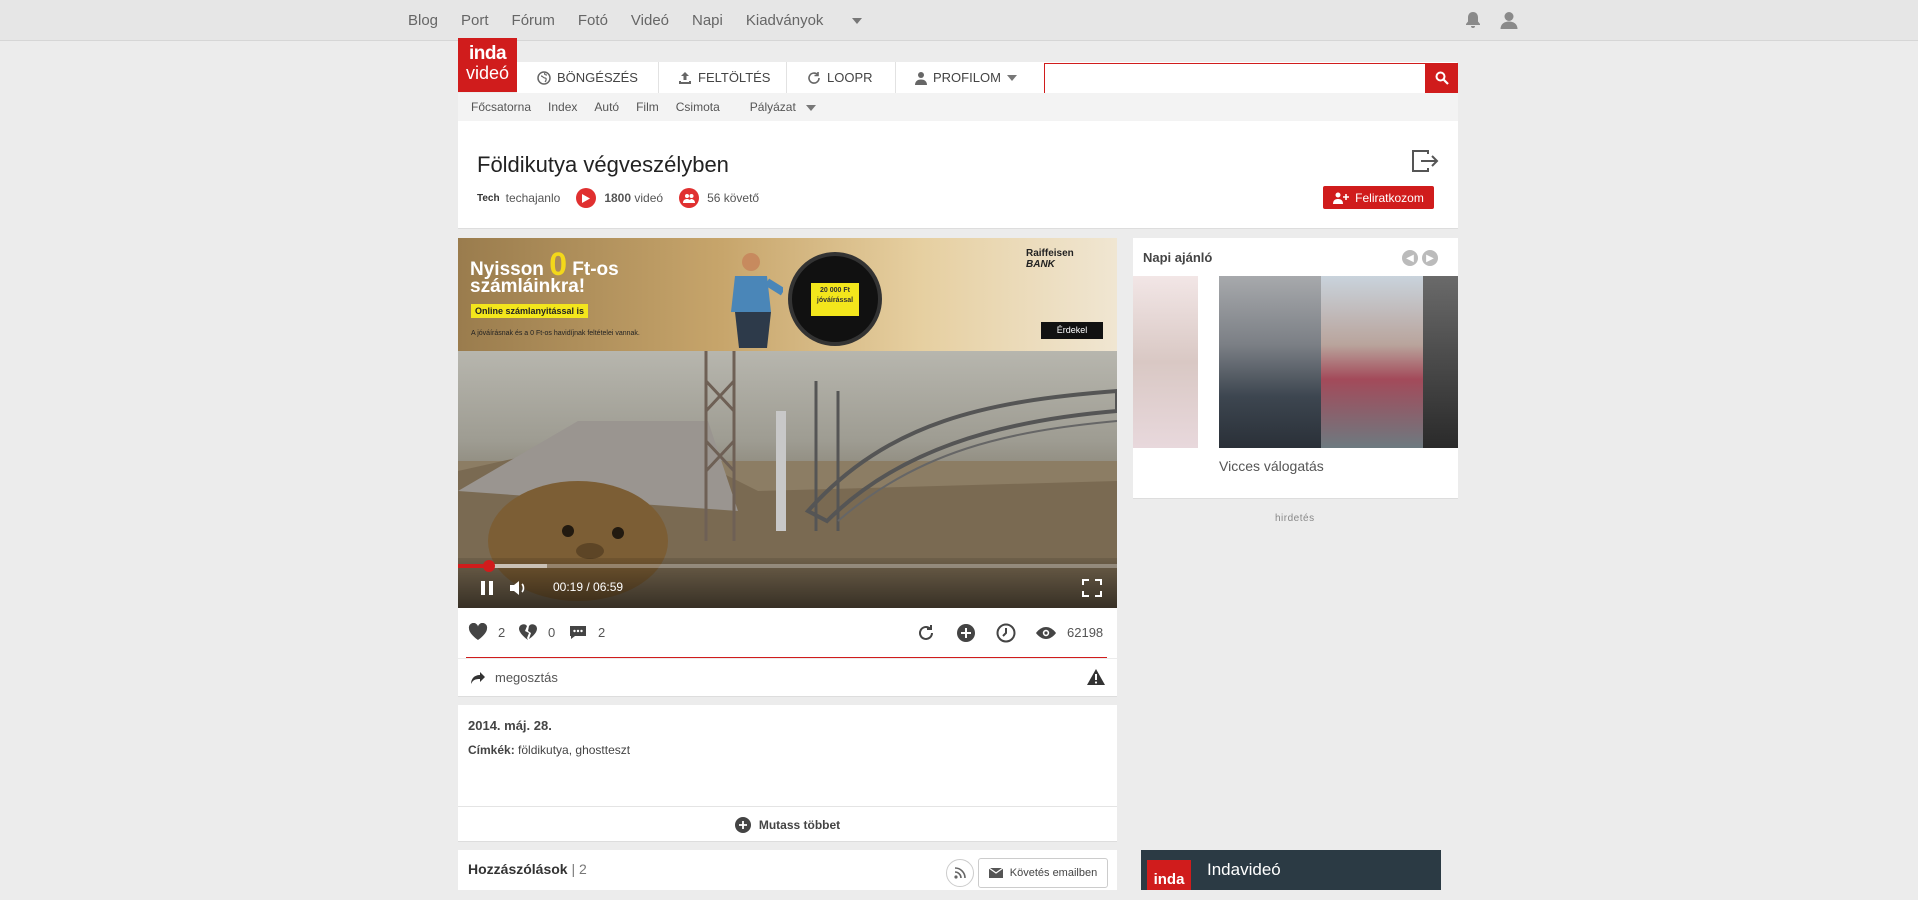 The image size is (1918, 900). Describe the element at coordinates (647, 107) in the screenshot. I see `subnav-film: Film` at that location.